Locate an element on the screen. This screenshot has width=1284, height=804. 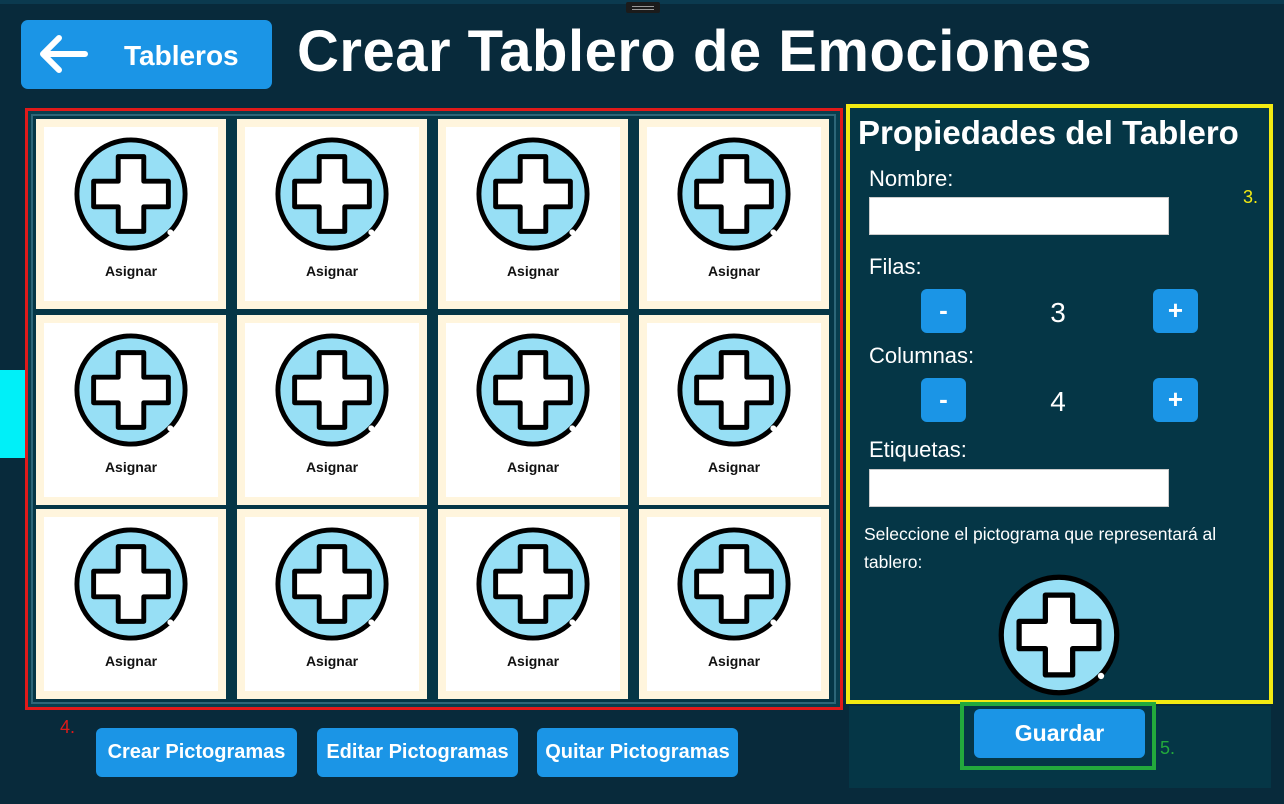
rows-value: 3 is located at coordinates (1058, 312).